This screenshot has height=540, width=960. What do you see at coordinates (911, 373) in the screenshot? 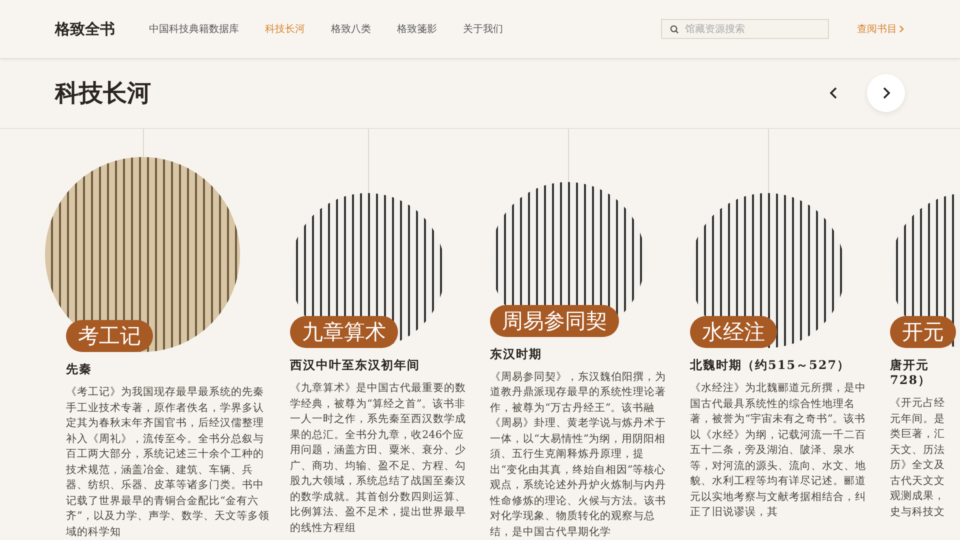
I see `period-heading: 唐开元 728）` at bounding box center [911, 373].